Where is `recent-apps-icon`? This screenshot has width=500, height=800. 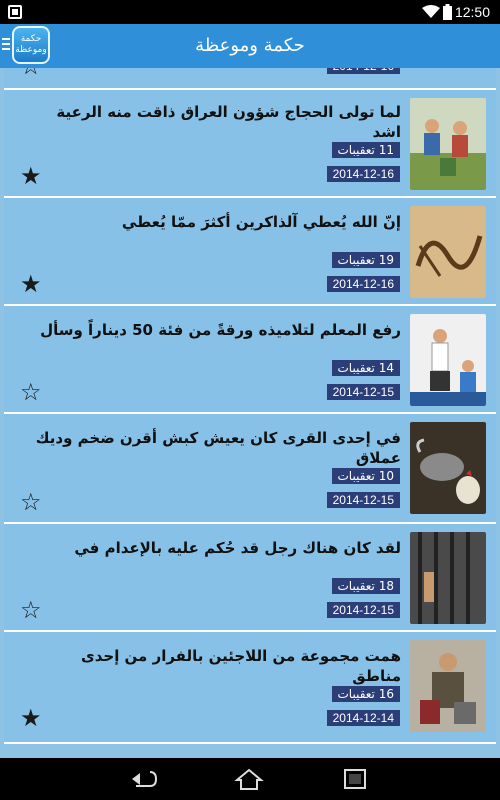 recent-apps-icon is located at coordinates (355, 779).